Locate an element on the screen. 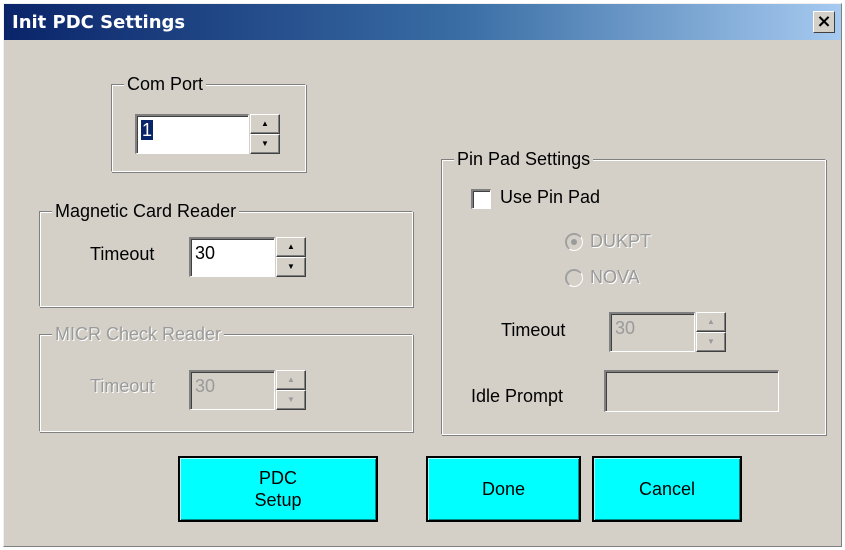 This screenshot has width=845, height=550. close-button: × is located at coordinates (824, 22).